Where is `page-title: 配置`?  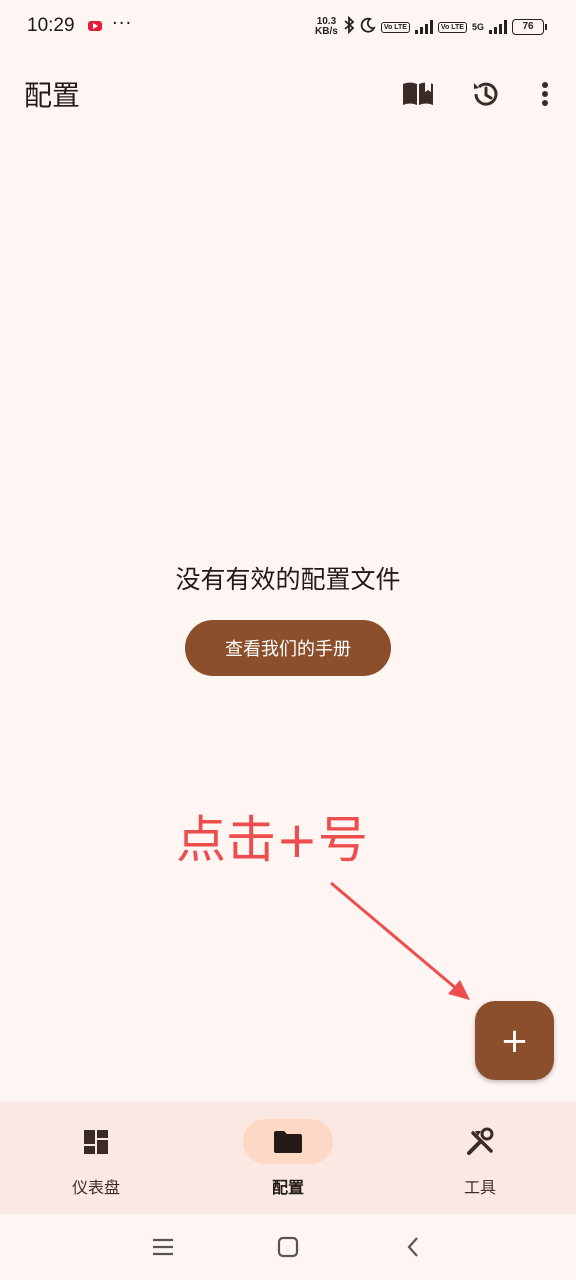
page-title: 配置 is located at coordinates (52, 95).